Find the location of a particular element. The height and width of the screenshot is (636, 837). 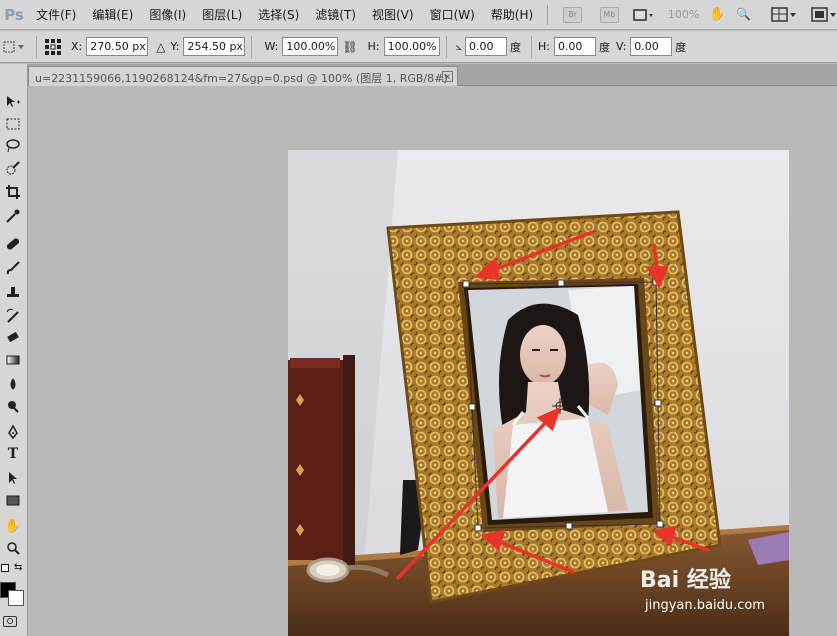

mini-bridge-button: Mb is located at coordinates (609, 14).